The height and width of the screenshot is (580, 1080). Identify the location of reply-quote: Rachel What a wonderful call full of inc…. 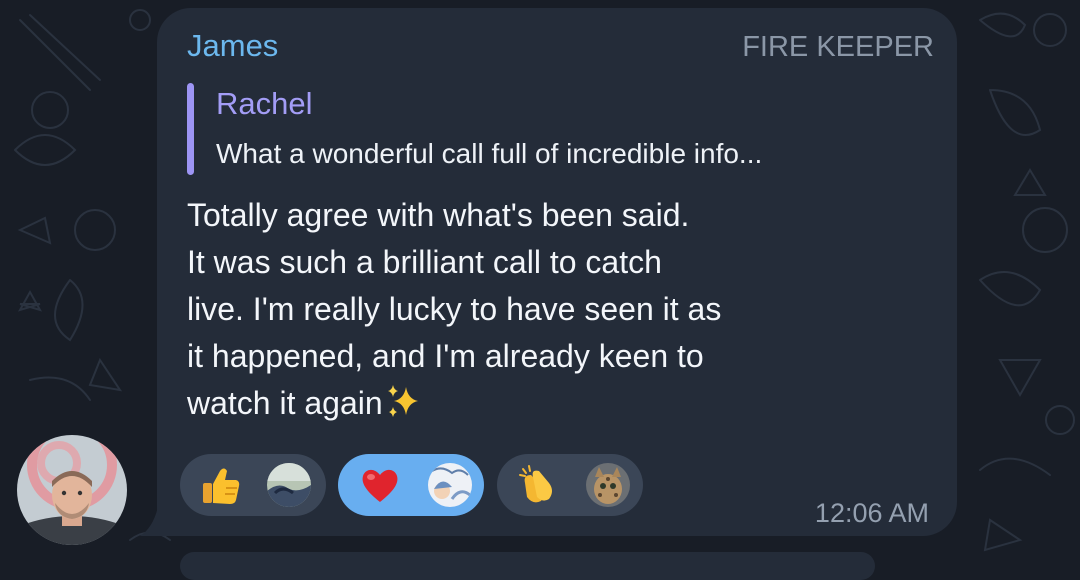
(562, 129).